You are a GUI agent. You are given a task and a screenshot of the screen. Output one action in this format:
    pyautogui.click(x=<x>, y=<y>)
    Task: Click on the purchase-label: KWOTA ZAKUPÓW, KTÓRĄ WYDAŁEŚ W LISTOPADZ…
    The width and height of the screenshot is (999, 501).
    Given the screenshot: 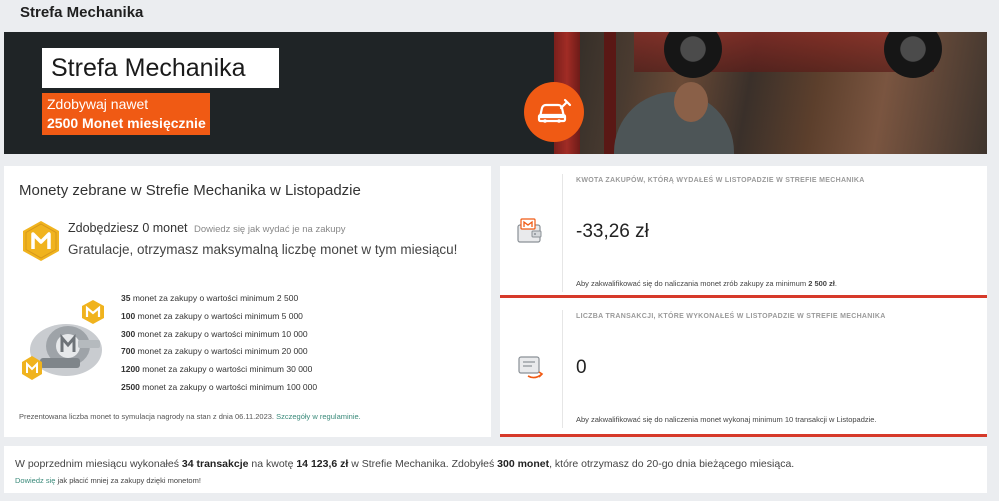 What is the action you would take?
    pyautogui.click(x=720, y=180)
    